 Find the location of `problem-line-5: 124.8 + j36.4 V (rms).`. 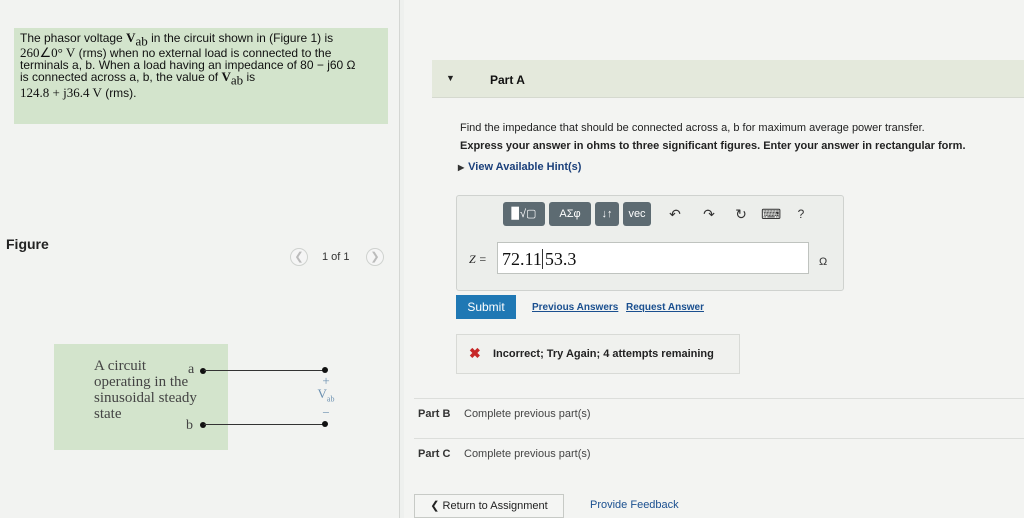

problem-line-5: 124.8 + j36.4 V (rms). is located at coordinates (201, 92).